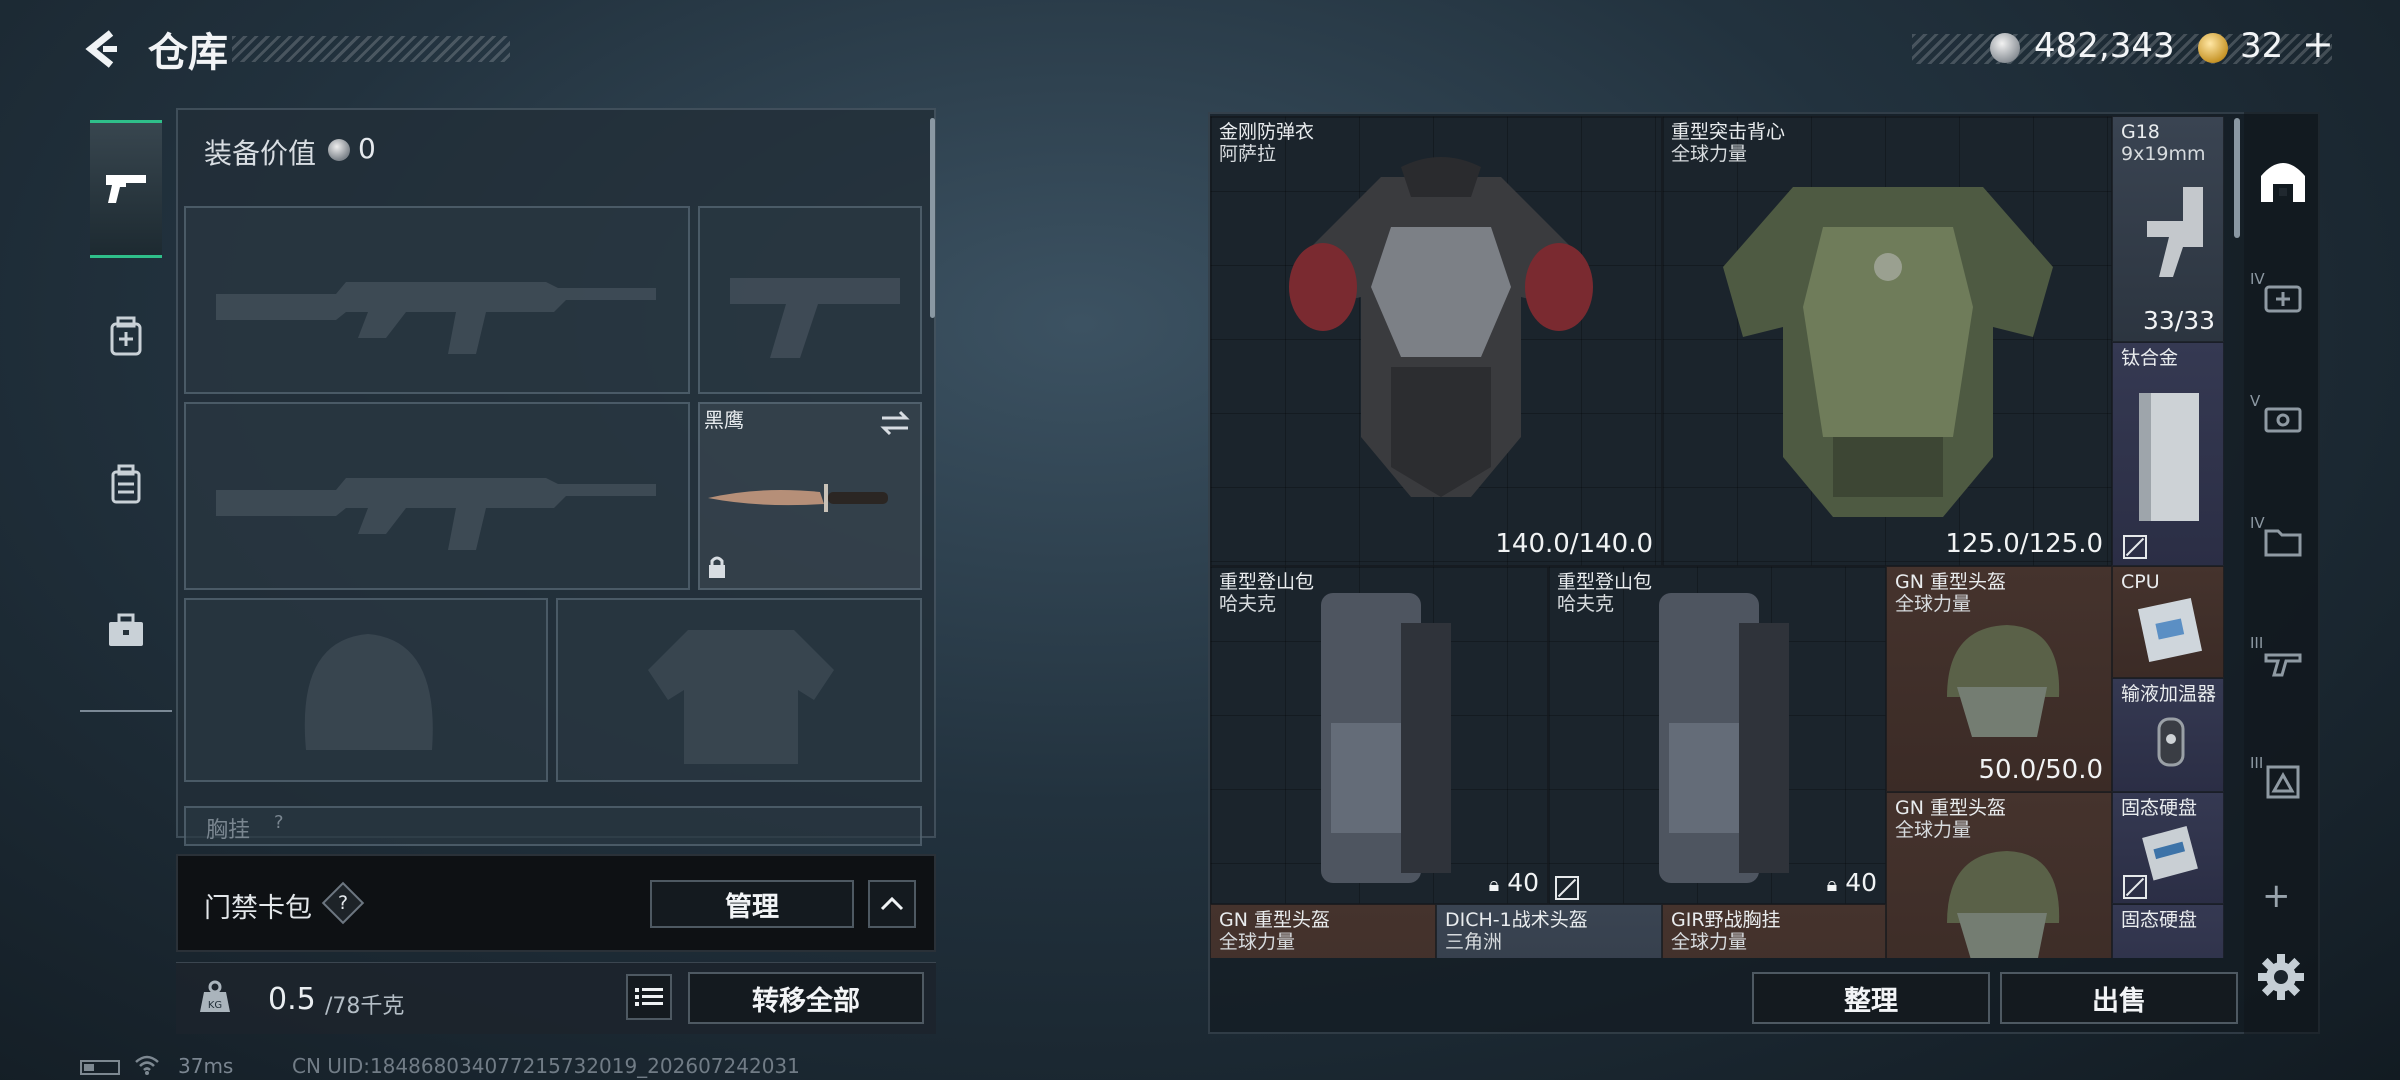 The height and width of the screenshot is (1080, 2400). What do you see at coordinates (2040, 770) in the screenshot?
I see `item-durability: 50.0/50.0` at bounding box center [2040, 770].